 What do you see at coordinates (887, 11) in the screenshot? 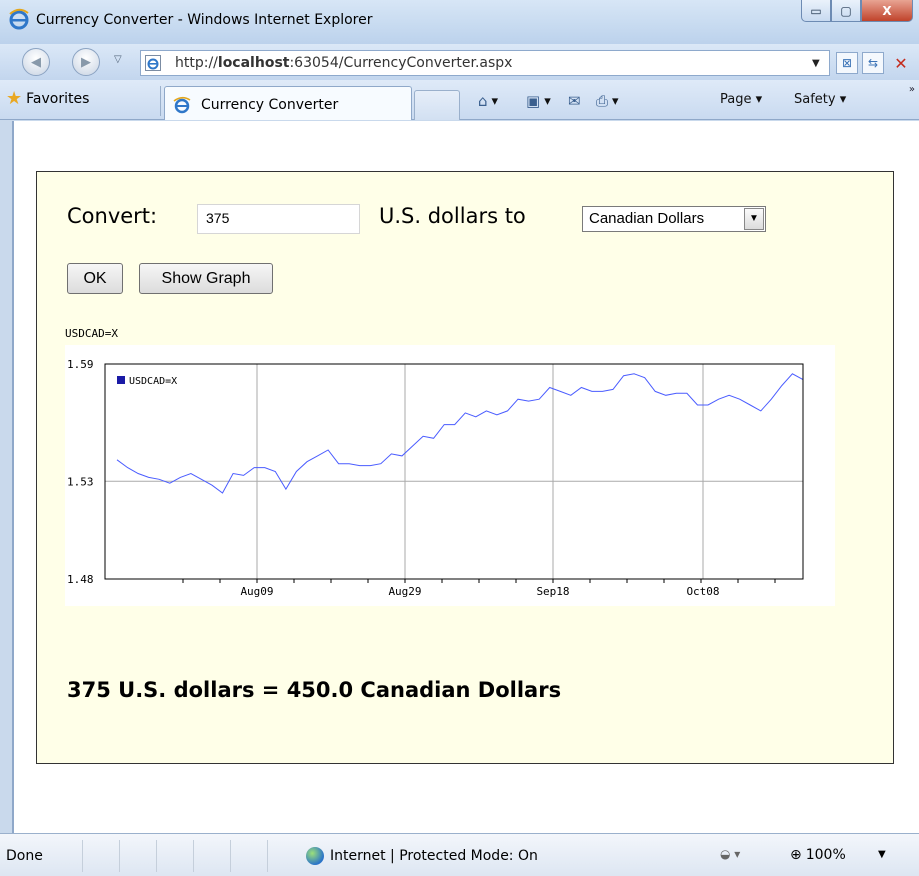
I see `close-button: X` at bounding box center [887, 11].